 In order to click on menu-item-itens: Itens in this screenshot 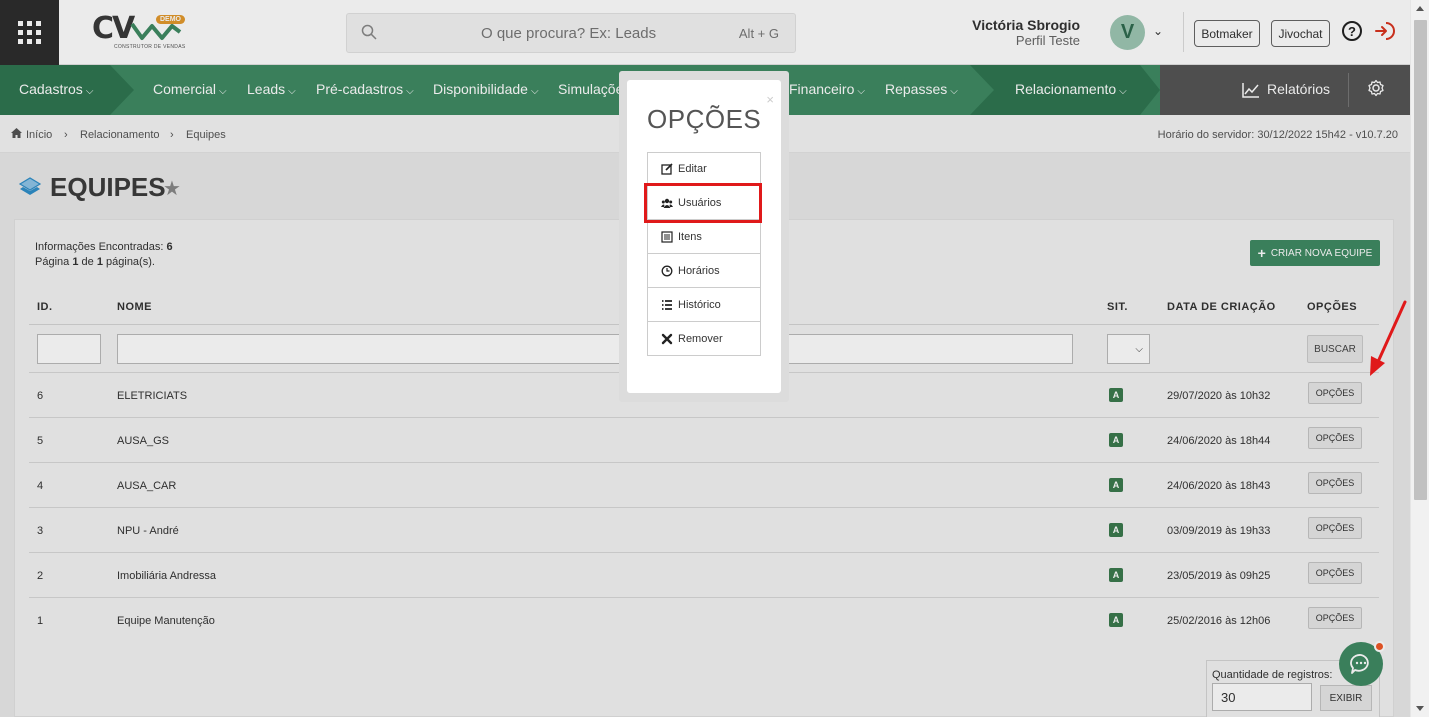, I will do `click(704, 237)`.